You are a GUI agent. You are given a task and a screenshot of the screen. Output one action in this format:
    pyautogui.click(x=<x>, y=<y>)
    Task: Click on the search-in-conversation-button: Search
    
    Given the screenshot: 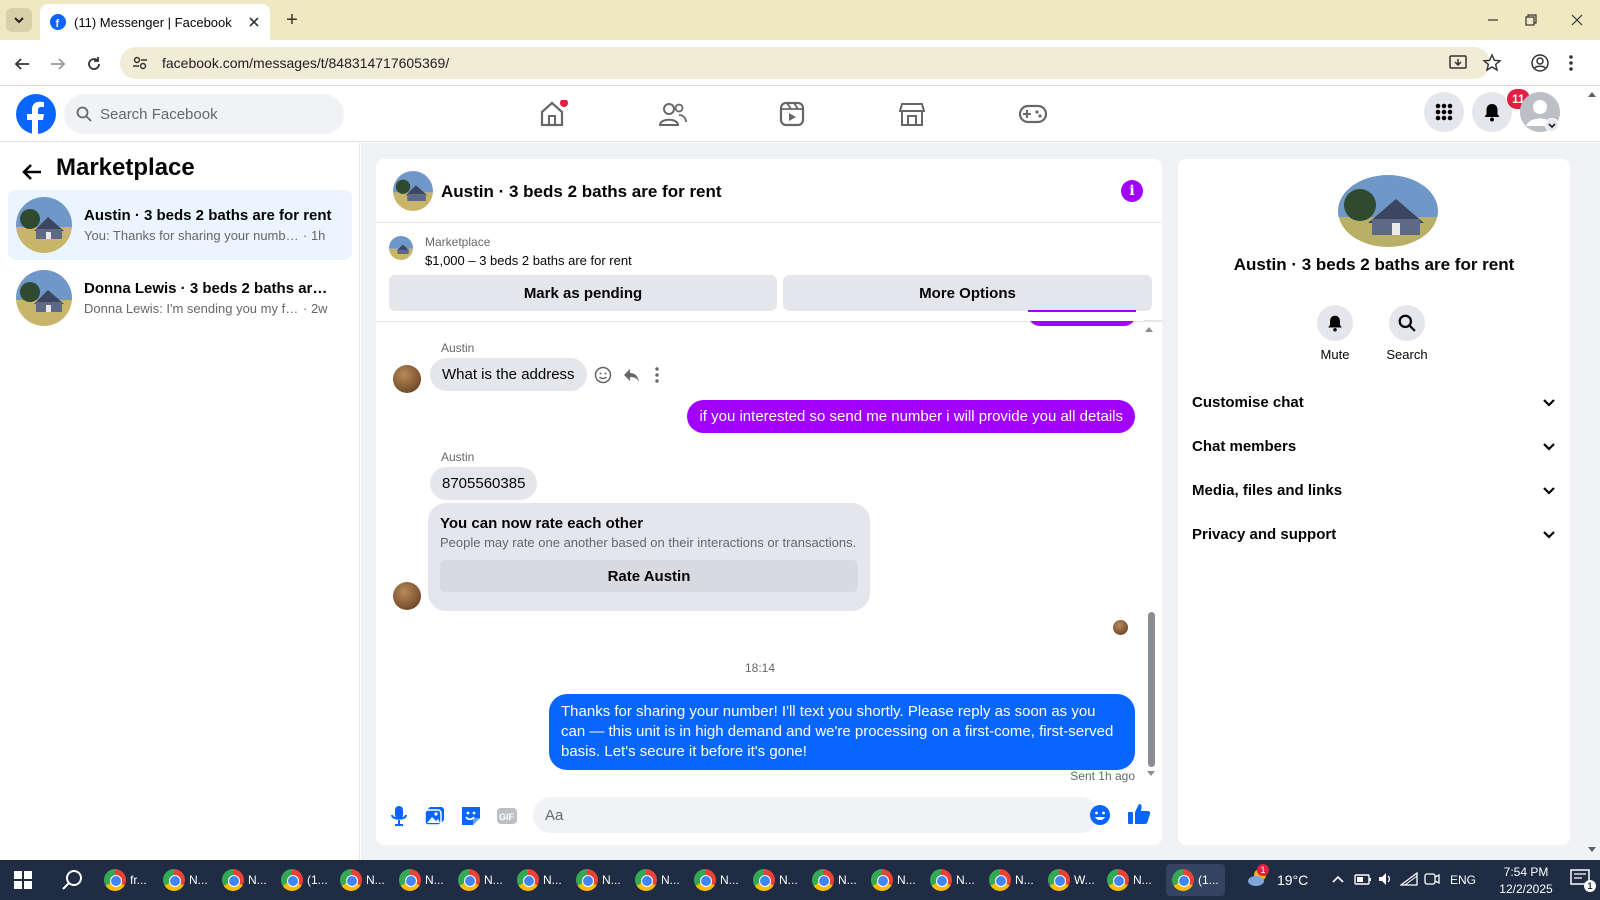 What is the action you would take?
    pyautogui.click(x=1407, y=333)
    